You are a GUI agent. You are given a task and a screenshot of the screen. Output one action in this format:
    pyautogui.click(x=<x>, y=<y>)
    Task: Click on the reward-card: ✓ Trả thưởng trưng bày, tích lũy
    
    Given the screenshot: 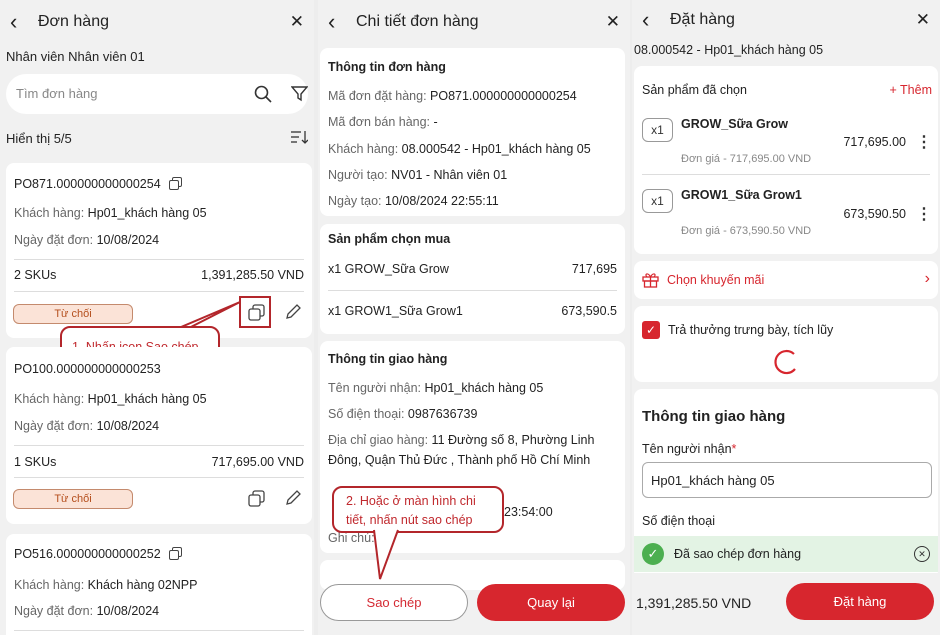 What is the action you would take?
    pyautogui.click(x=786, y=344)
    